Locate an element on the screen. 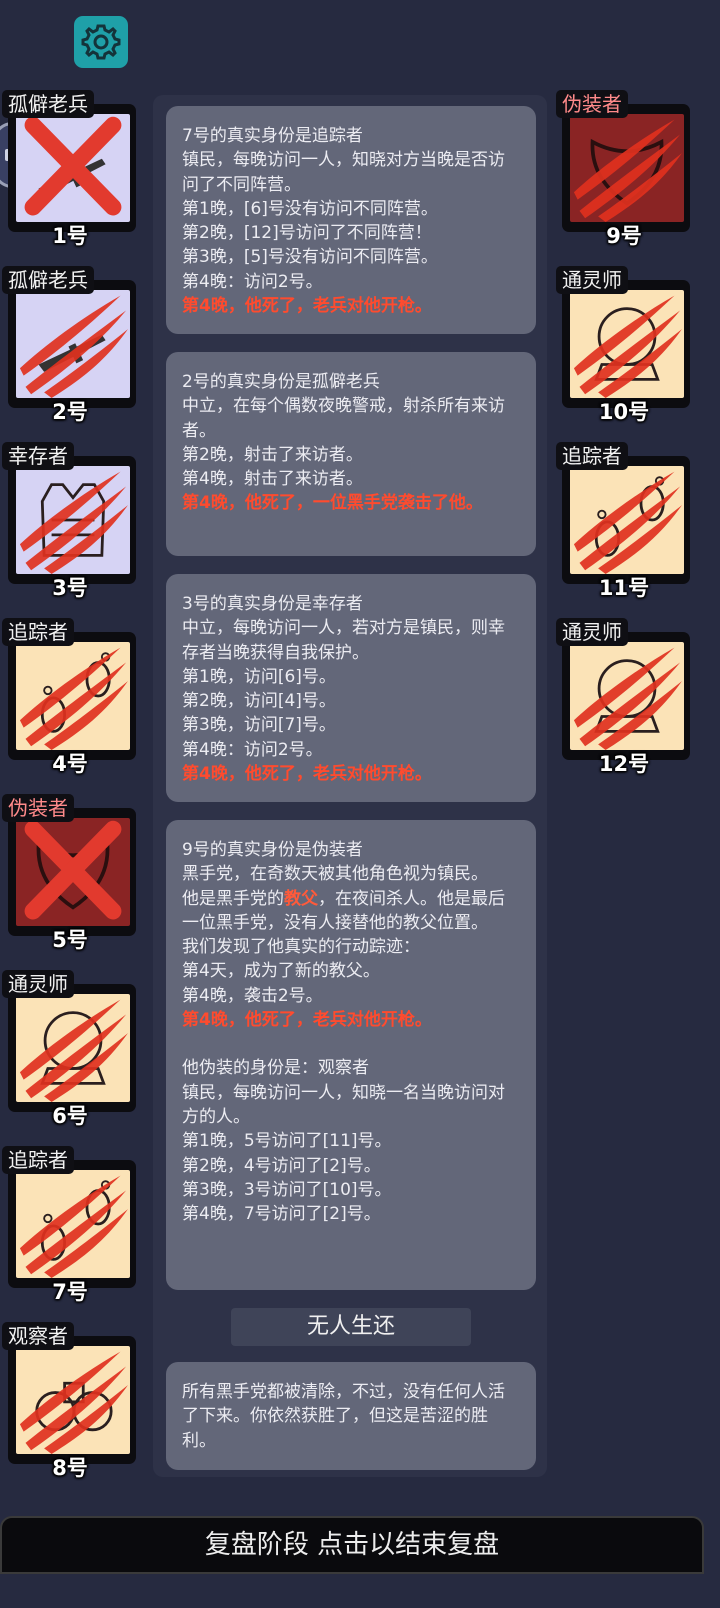  settings-button is located at coordinates (101, 42).